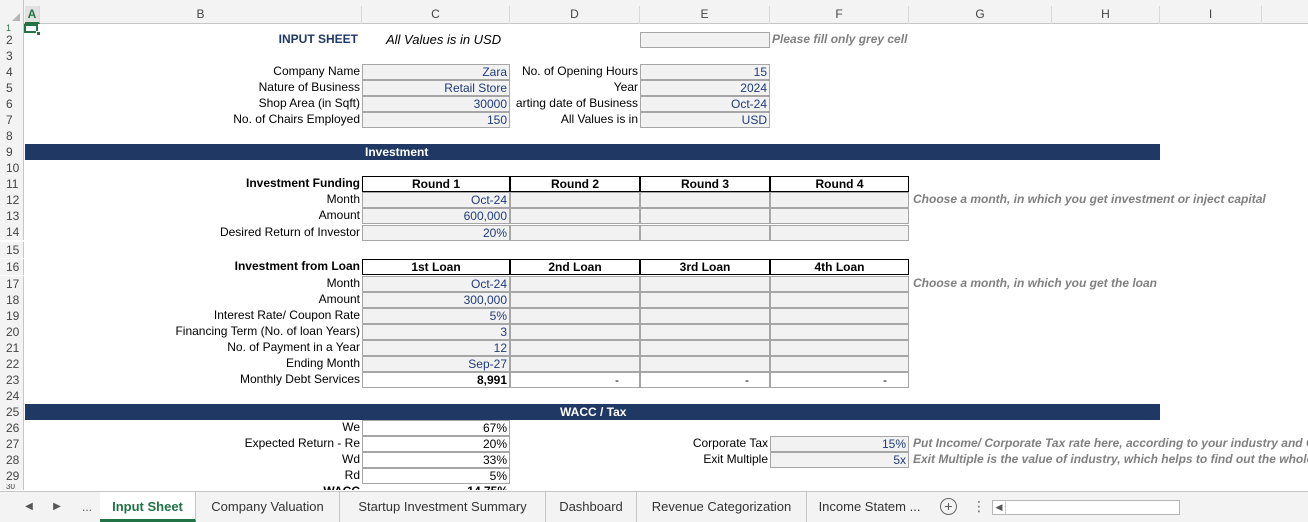  Describe the element at coordinates (839, 316) in the screenshot. I see `loan-4-rate-input` at that location.